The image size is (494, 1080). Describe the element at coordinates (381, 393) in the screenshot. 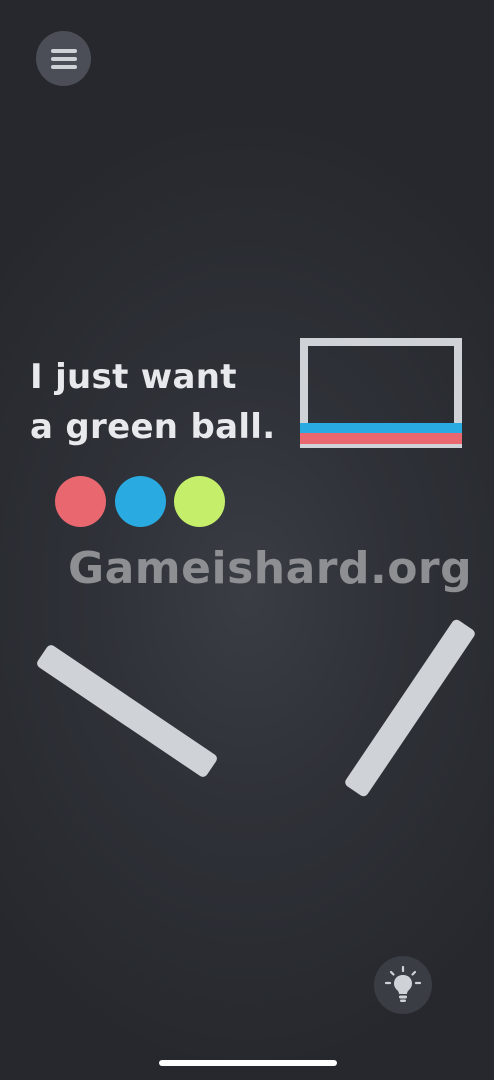

I see `target-box` at that location.